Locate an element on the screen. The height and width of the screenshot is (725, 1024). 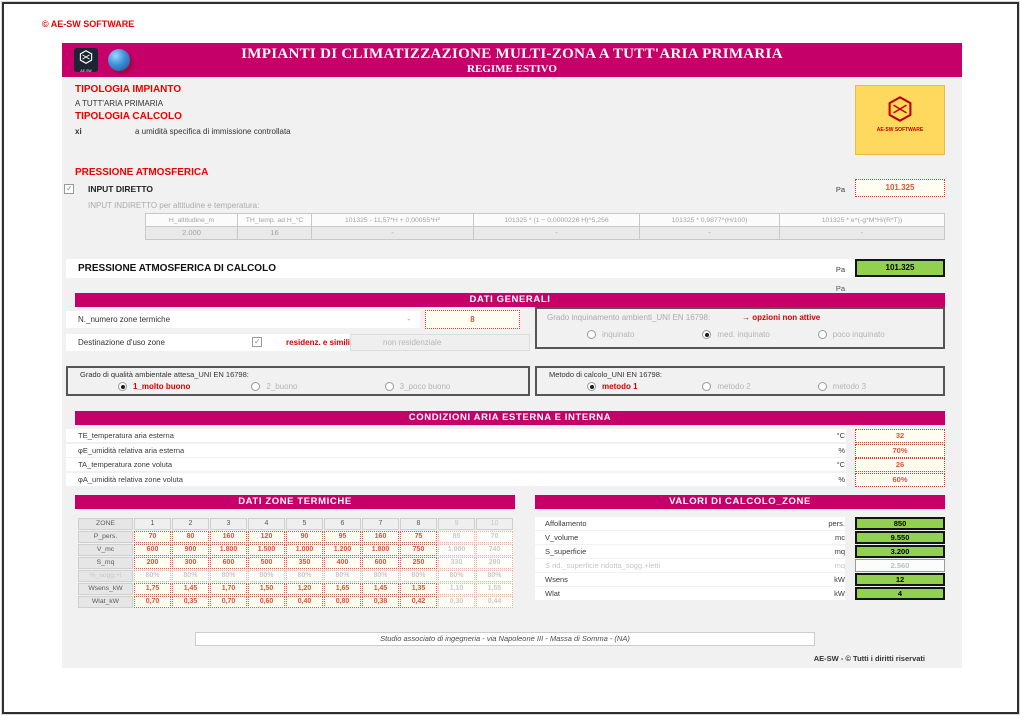
press-table-header: H_altitudine_m is located at coordinates (191, 220).